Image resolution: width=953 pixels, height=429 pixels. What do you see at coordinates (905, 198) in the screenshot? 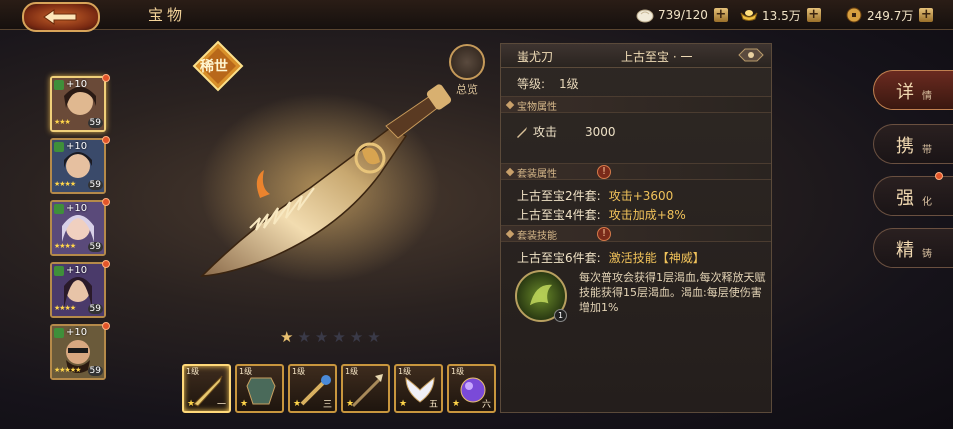
I see `tab-label: 强` at bounding box center [905, 198].